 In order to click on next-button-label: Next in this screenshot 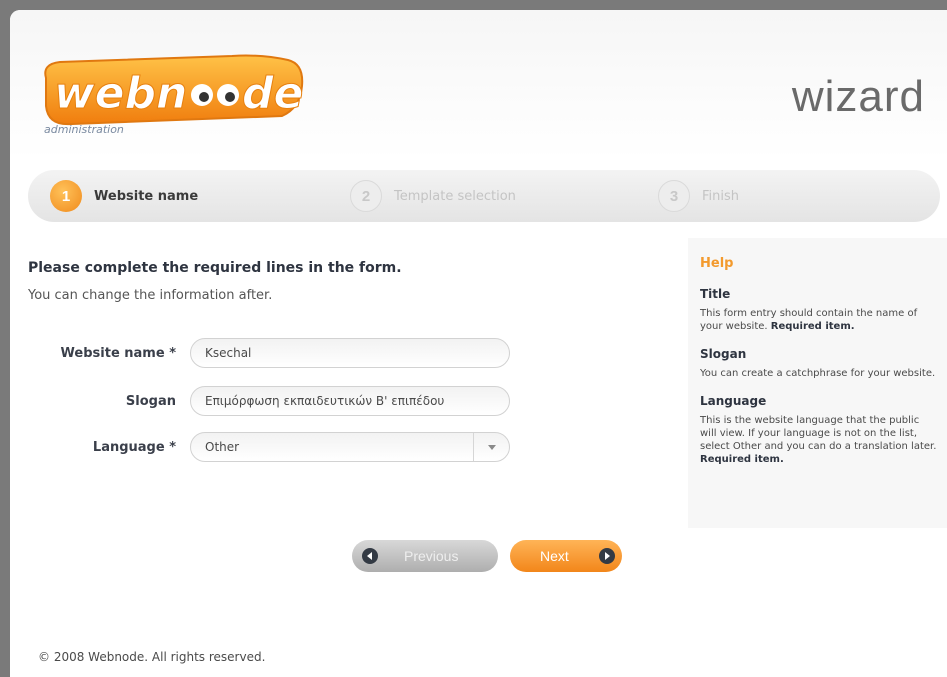, I will do `click(554, 556)`.